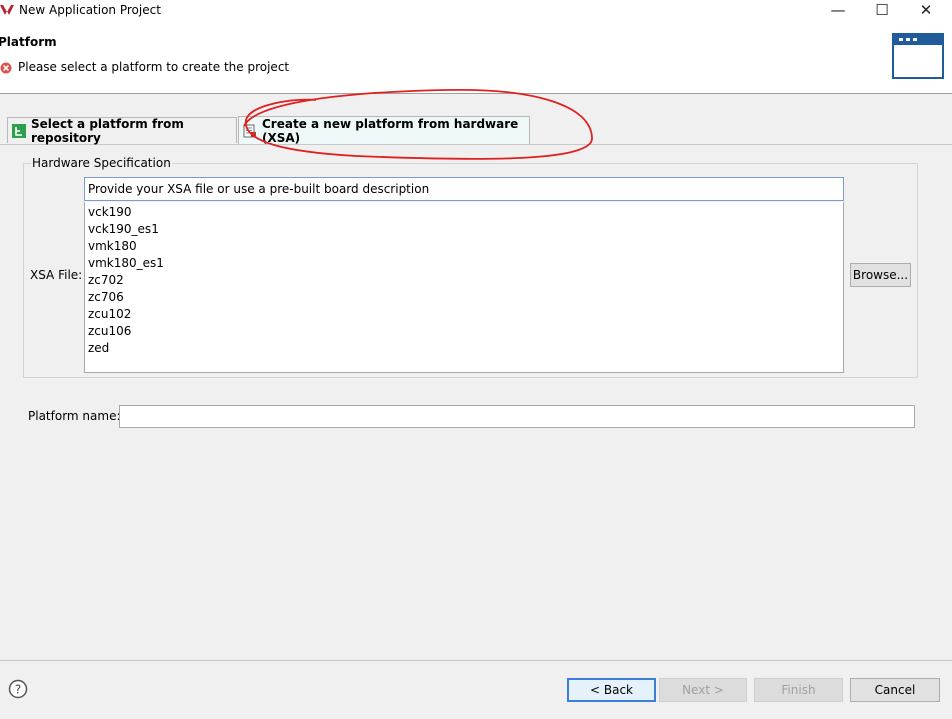 The image size is (952, 719). What do you see at coordinates (90, 10) in the screenshot?
I see `window-title: New Application Project` at bounding box center [90, 10].